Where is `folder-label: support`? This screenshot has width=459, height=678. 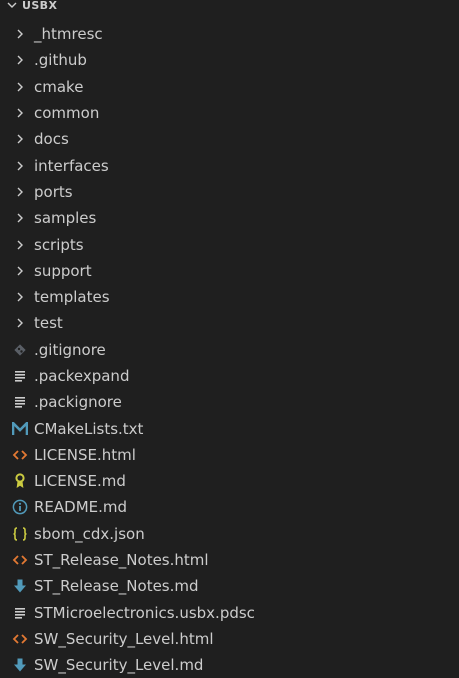
folder-label: support is located at coordinates (63, 270).